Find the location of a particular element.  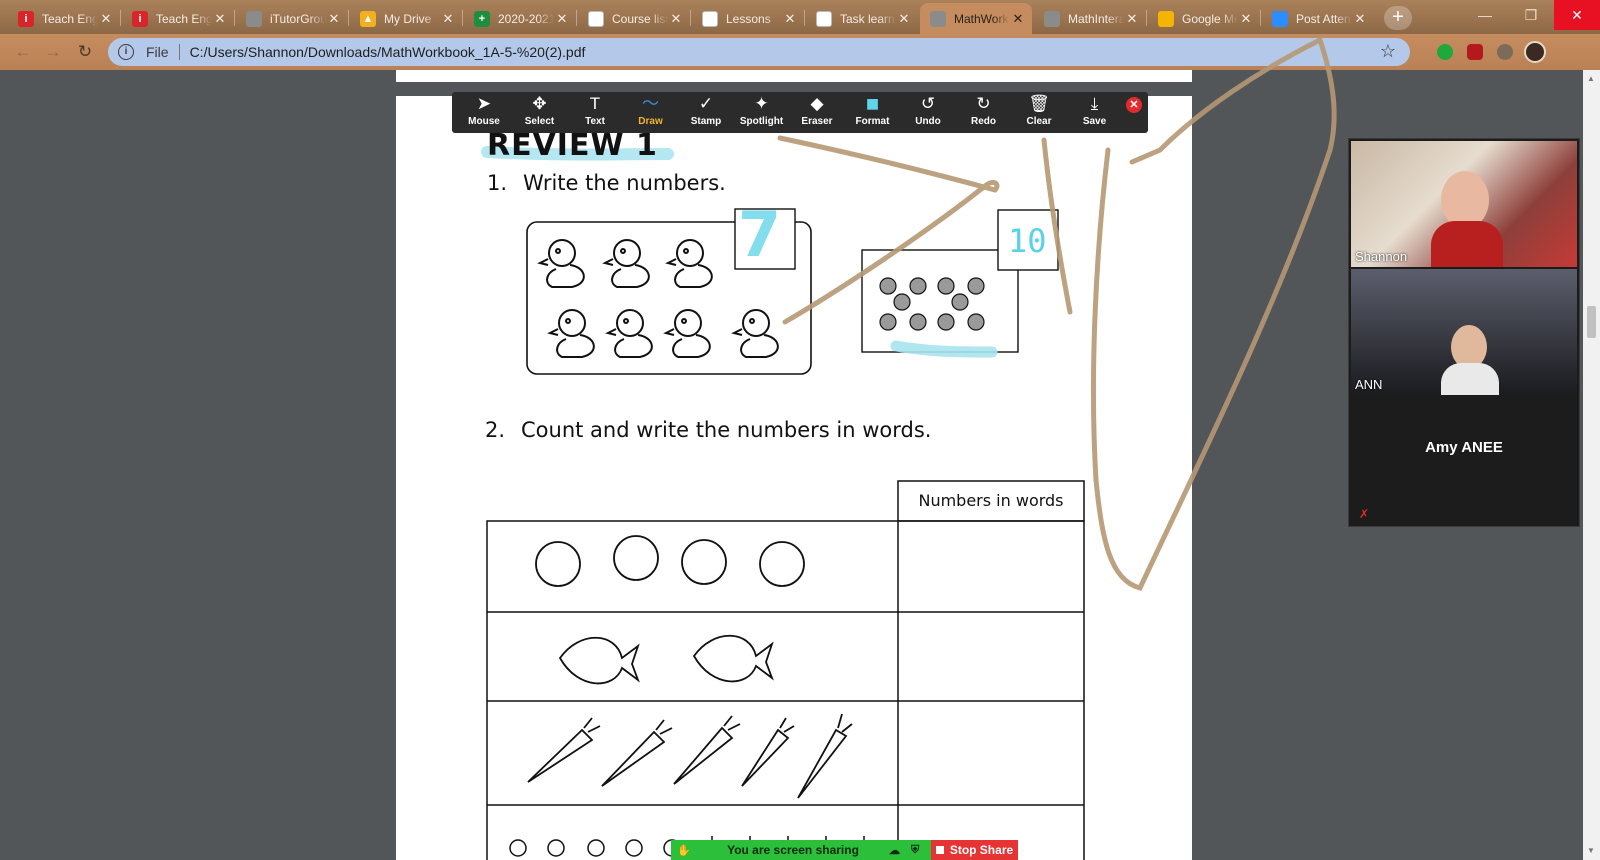

orange-pictures is located at coordinates (670, 561).